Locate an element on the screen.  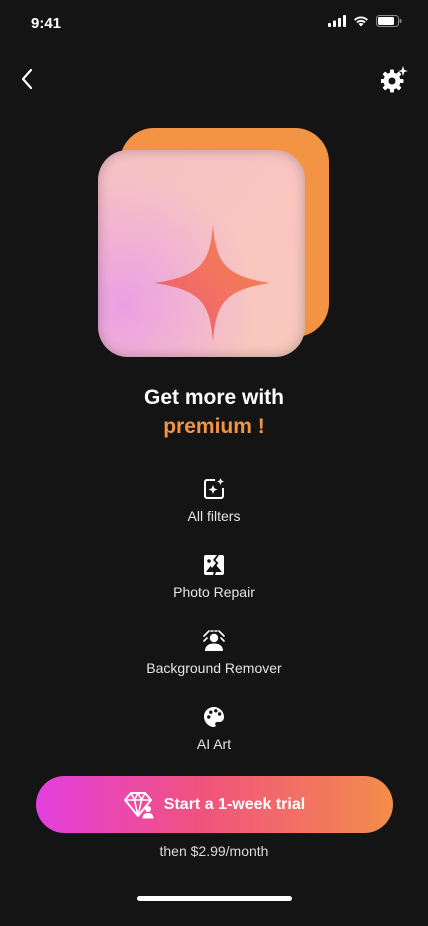
image-sparkle-icon is located at coordinates (214, 489).